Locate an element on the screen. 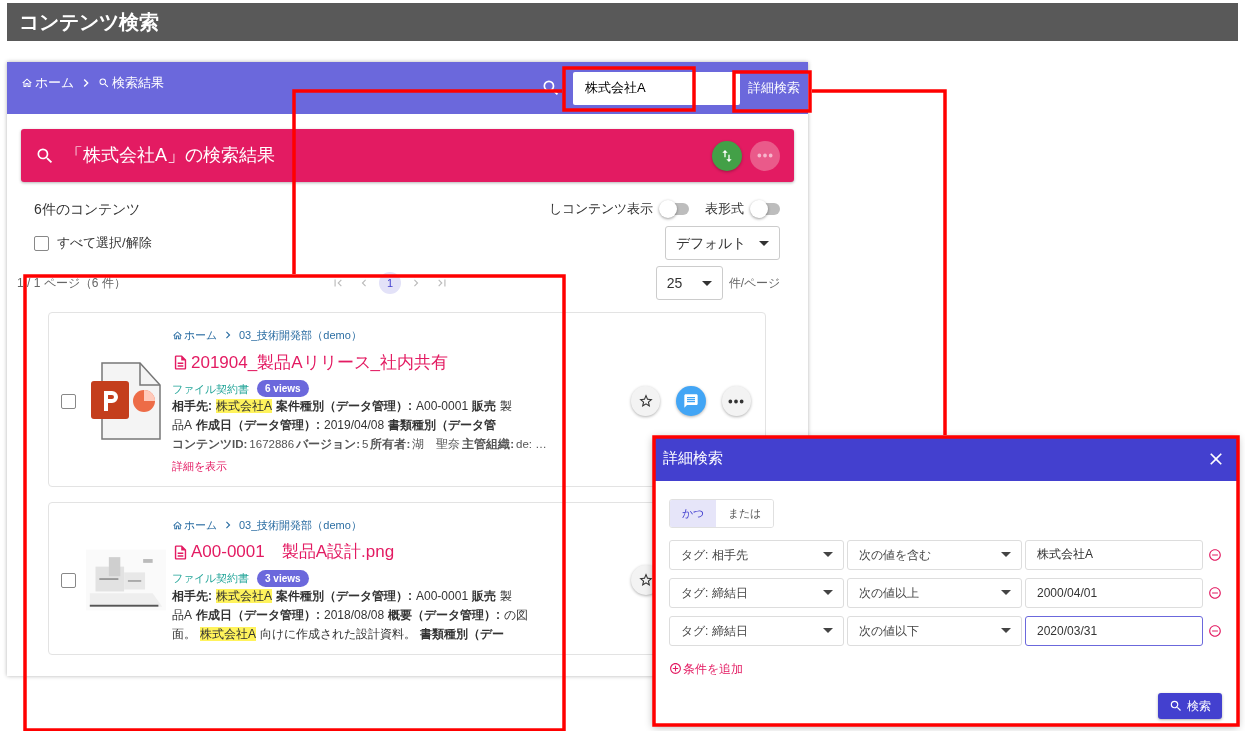  operator-select: 次の値を含む is located at coordinates (934, 554).